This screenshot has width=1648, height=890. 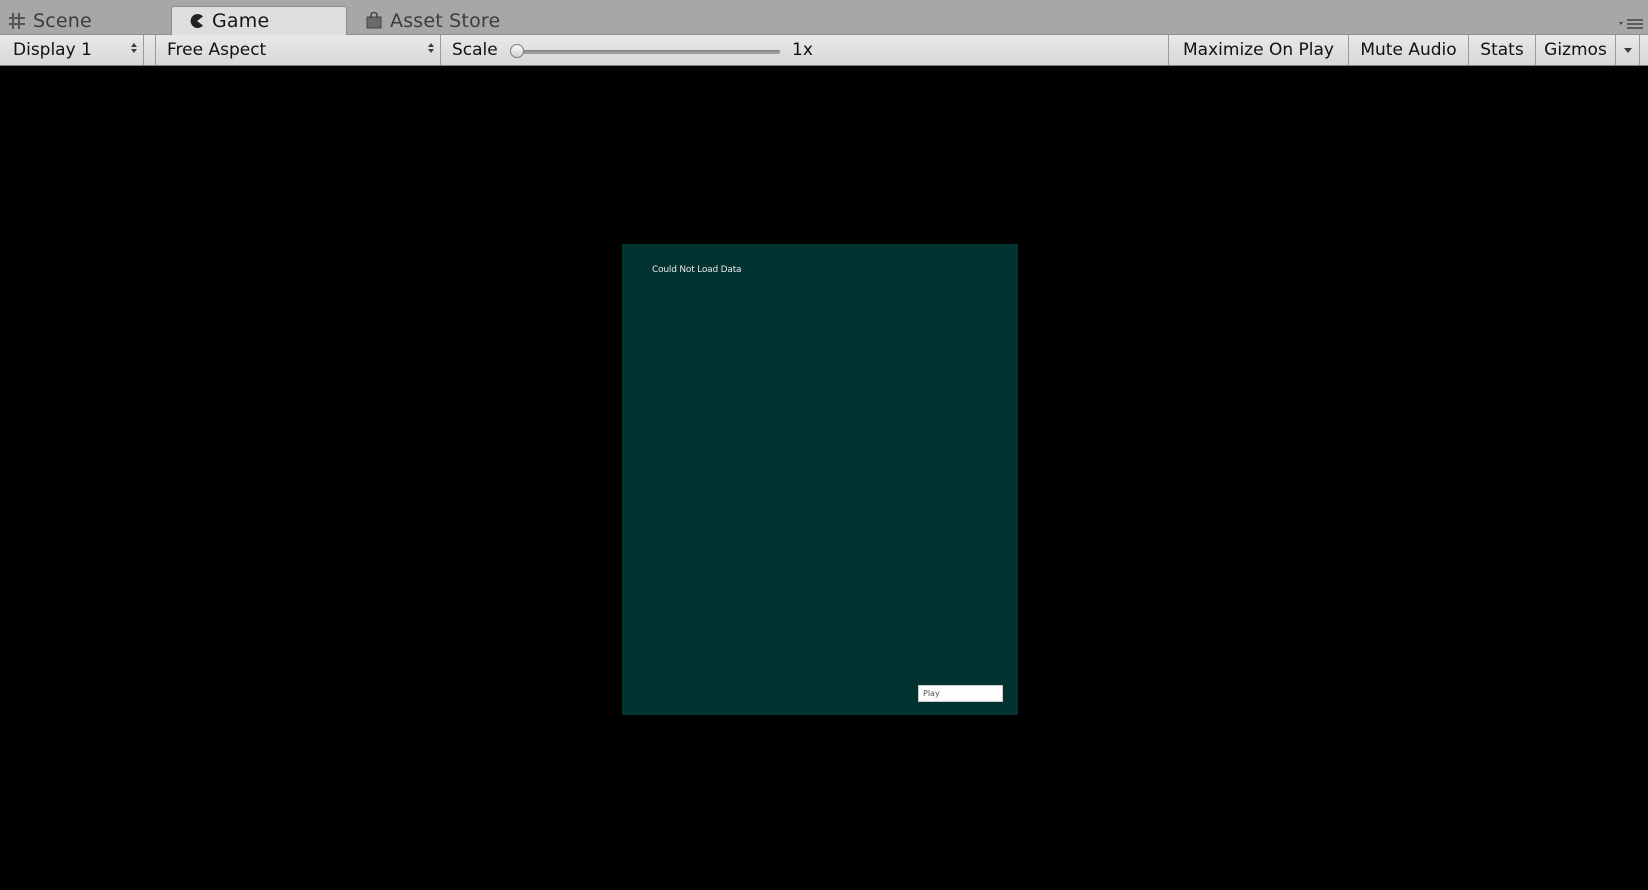 I want to click on scale-value: 1x, so click(x=802, y=50).